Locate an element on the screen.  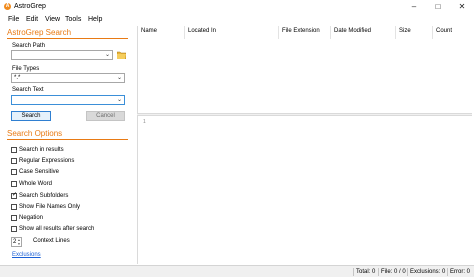
status-file: File: 0 / 0 is located at coordinates (392, 272).